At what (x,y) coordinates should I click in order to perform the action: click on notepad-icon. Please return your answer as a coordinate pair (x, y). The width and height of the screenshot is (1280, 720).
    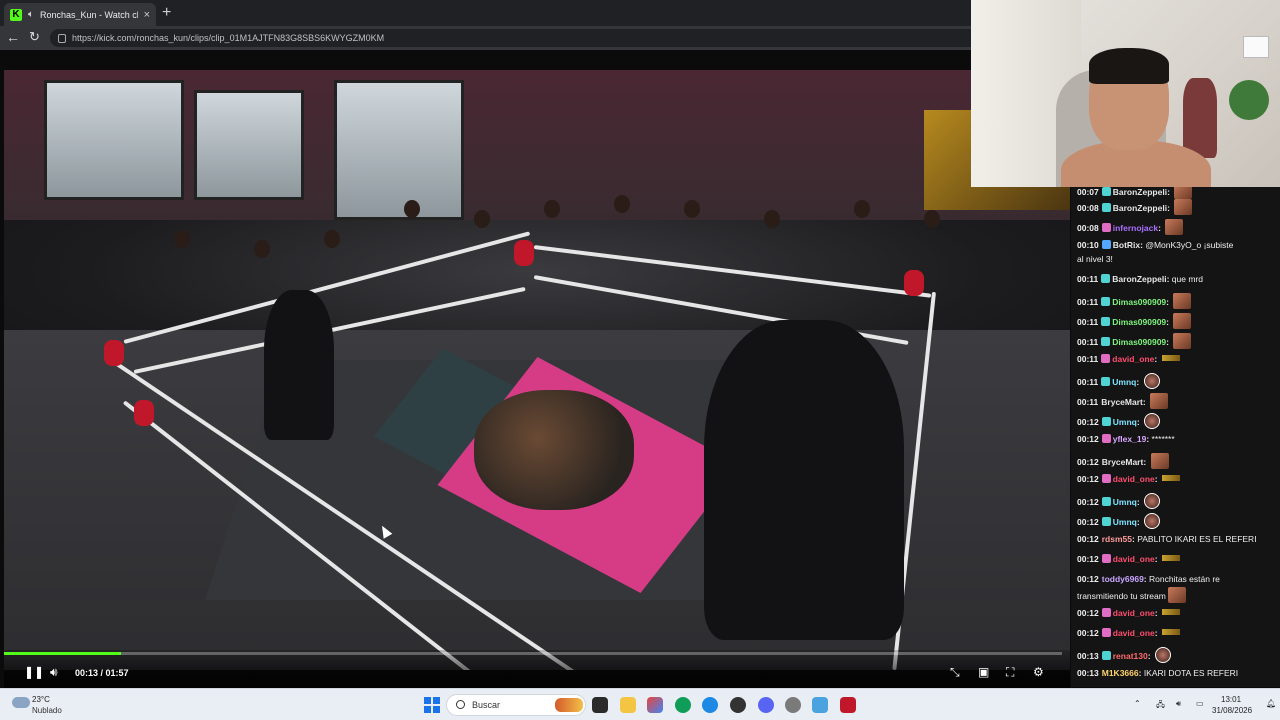
    Looking at the image, I should click on (820, 705).